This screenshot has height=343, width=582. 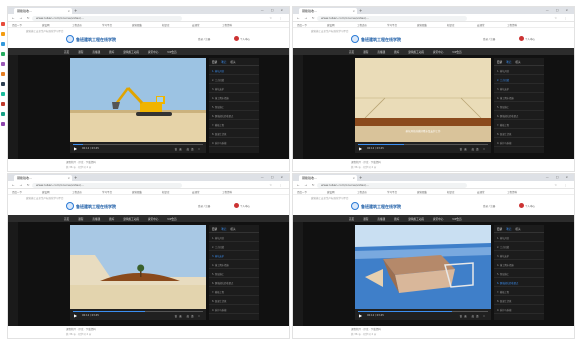 What do you see at coordinates (519, 309) in the screenshot?
I see `playlist-item: 9. 养护与拆模` at bounding box center [519, 309].